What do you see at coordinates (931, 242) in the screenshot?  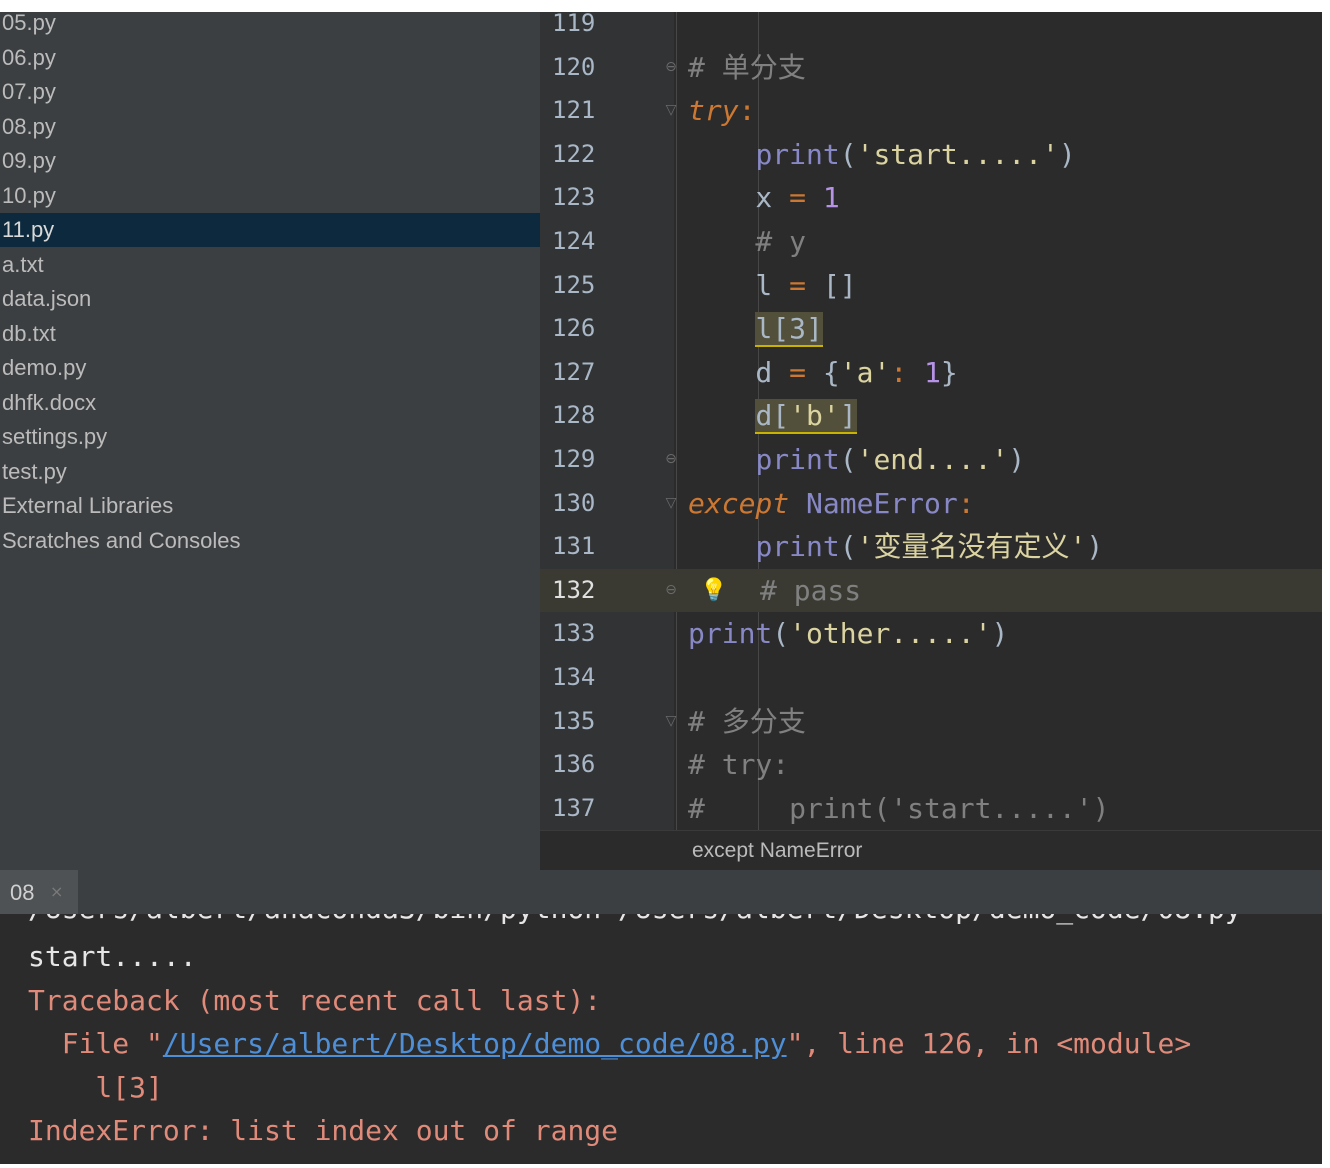 I see `code-line: 124 # y` at bounding box center [931, 242].